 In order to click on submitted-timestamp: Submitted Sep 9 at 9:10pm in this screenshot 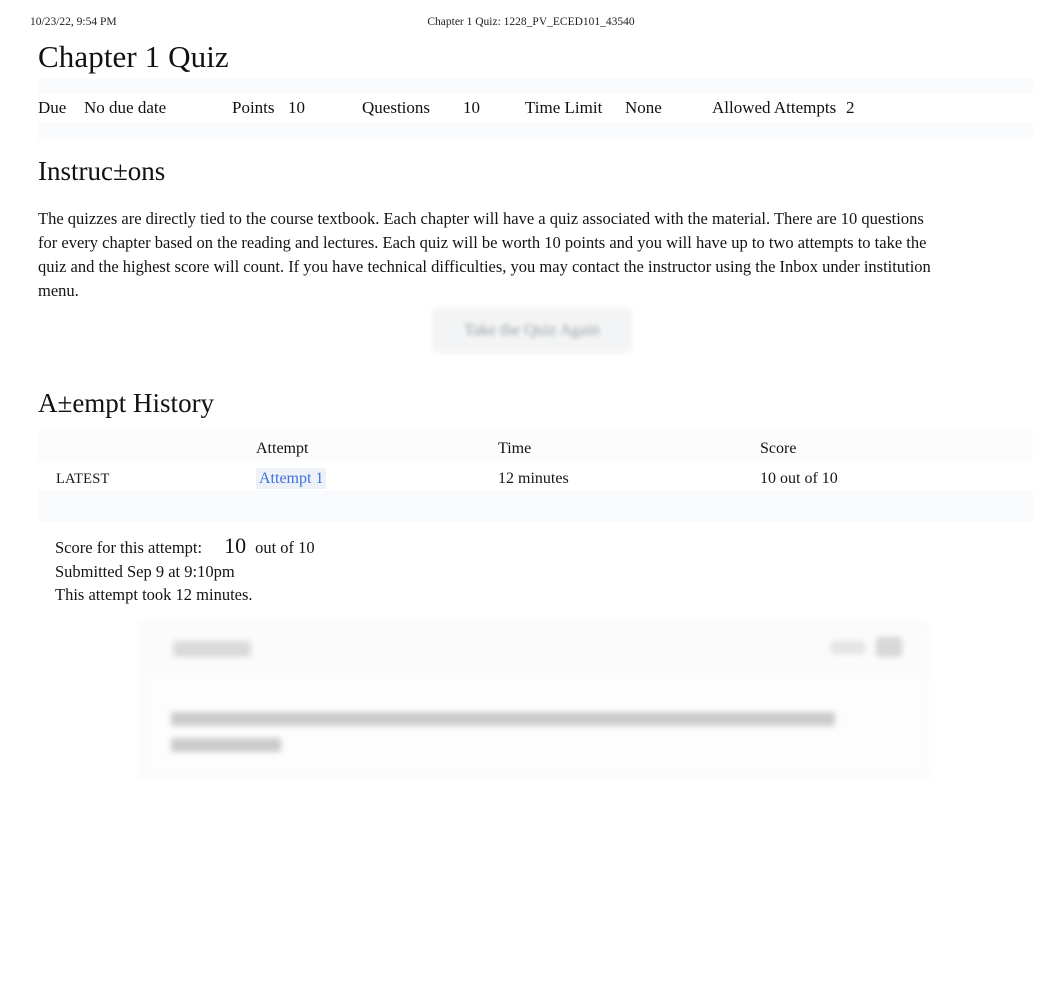, I will do `click(145, 571)`.